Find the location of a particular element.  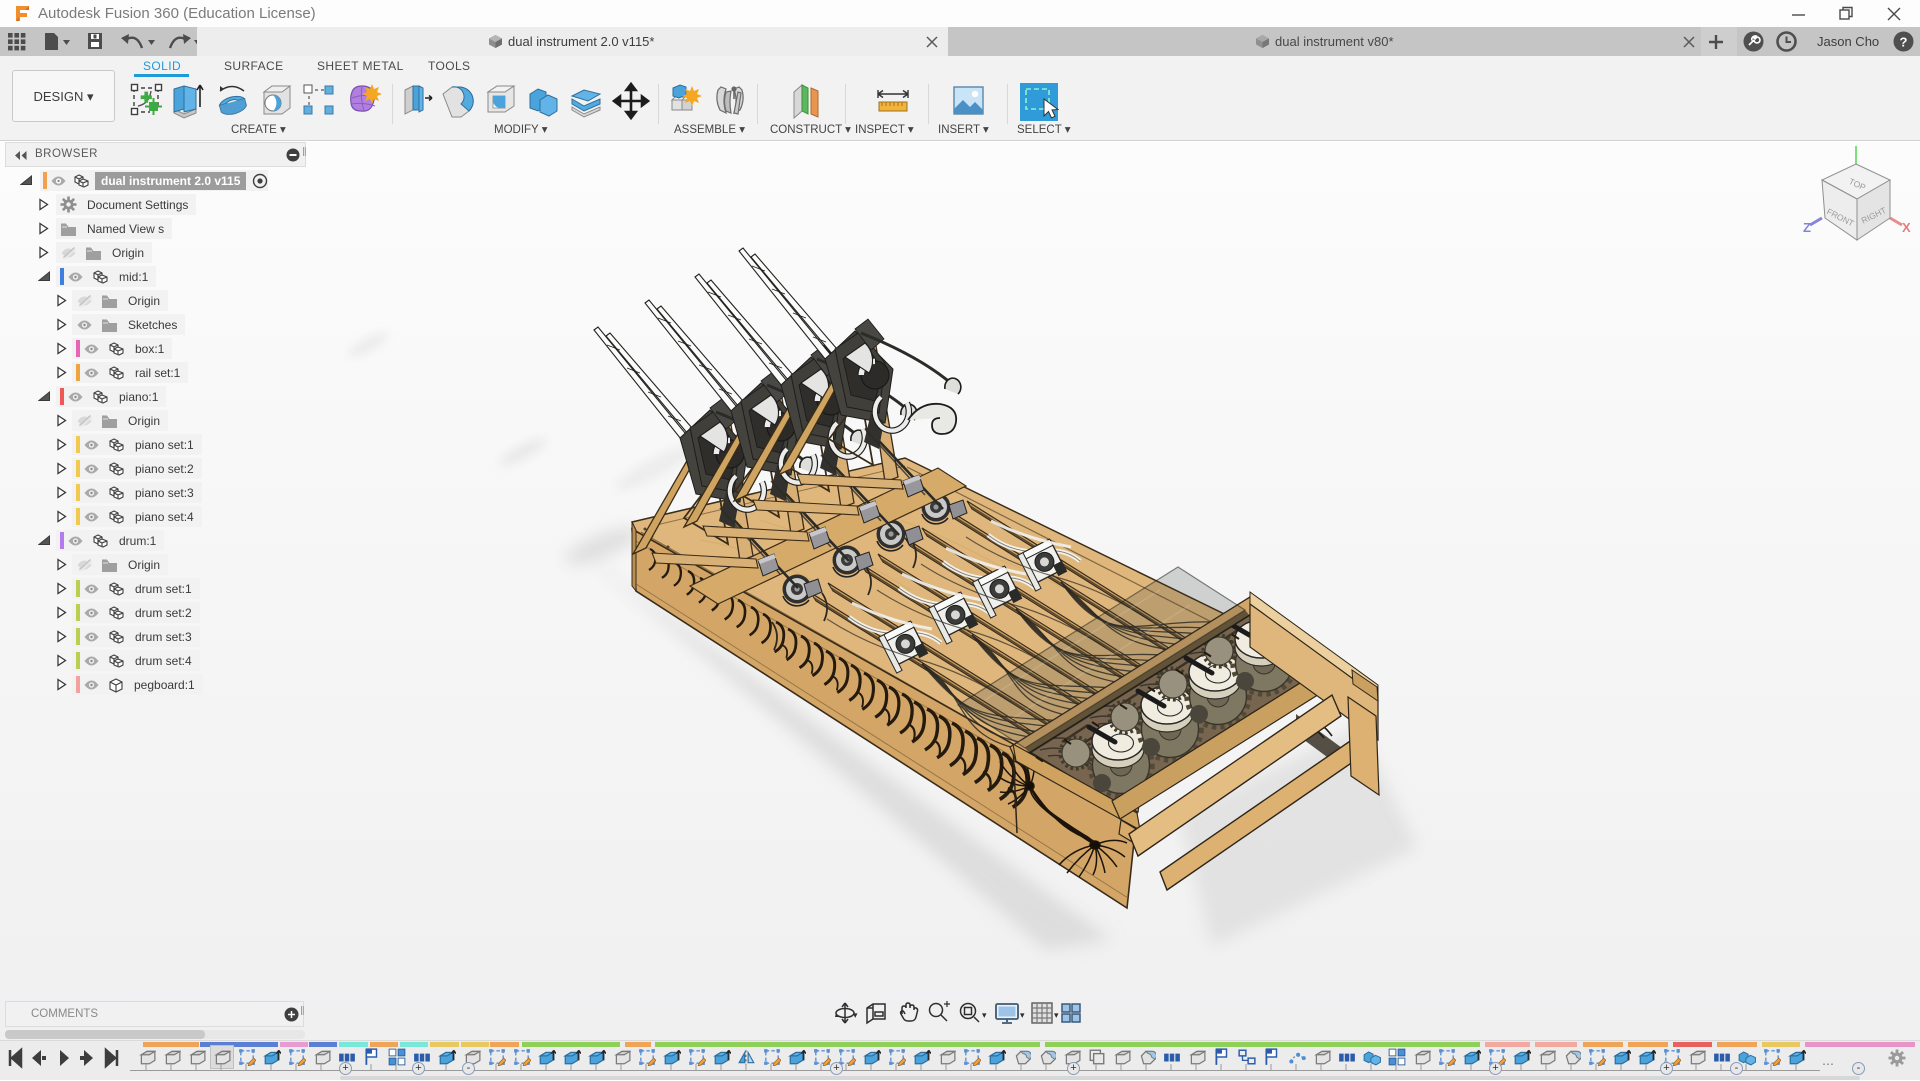

svg-text: X is located at coordinates (1906, 227).